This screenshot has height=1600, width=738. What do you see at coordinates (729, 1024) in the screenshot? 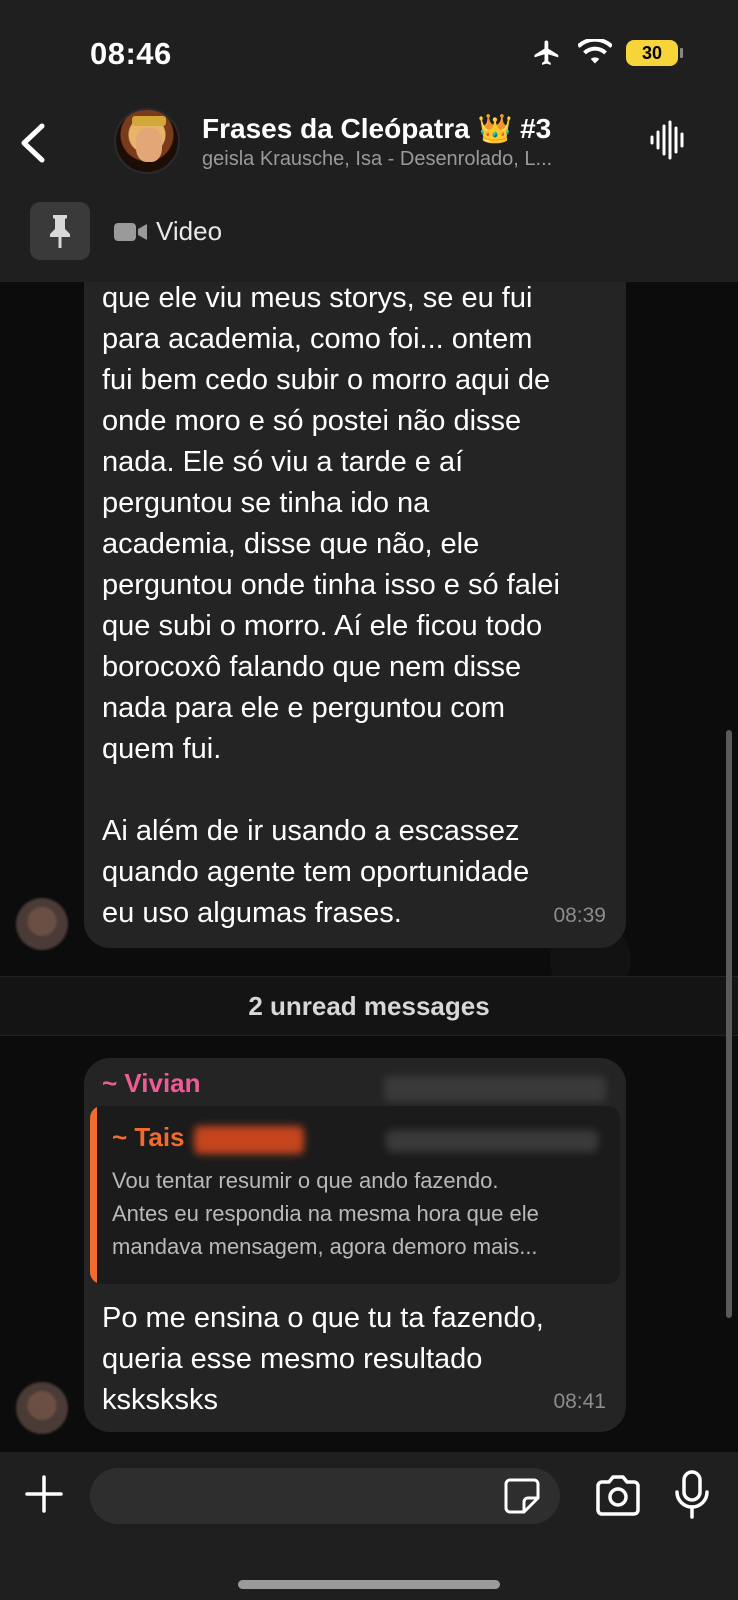
I see `scrollbar` at bounding box center [729, 1024].